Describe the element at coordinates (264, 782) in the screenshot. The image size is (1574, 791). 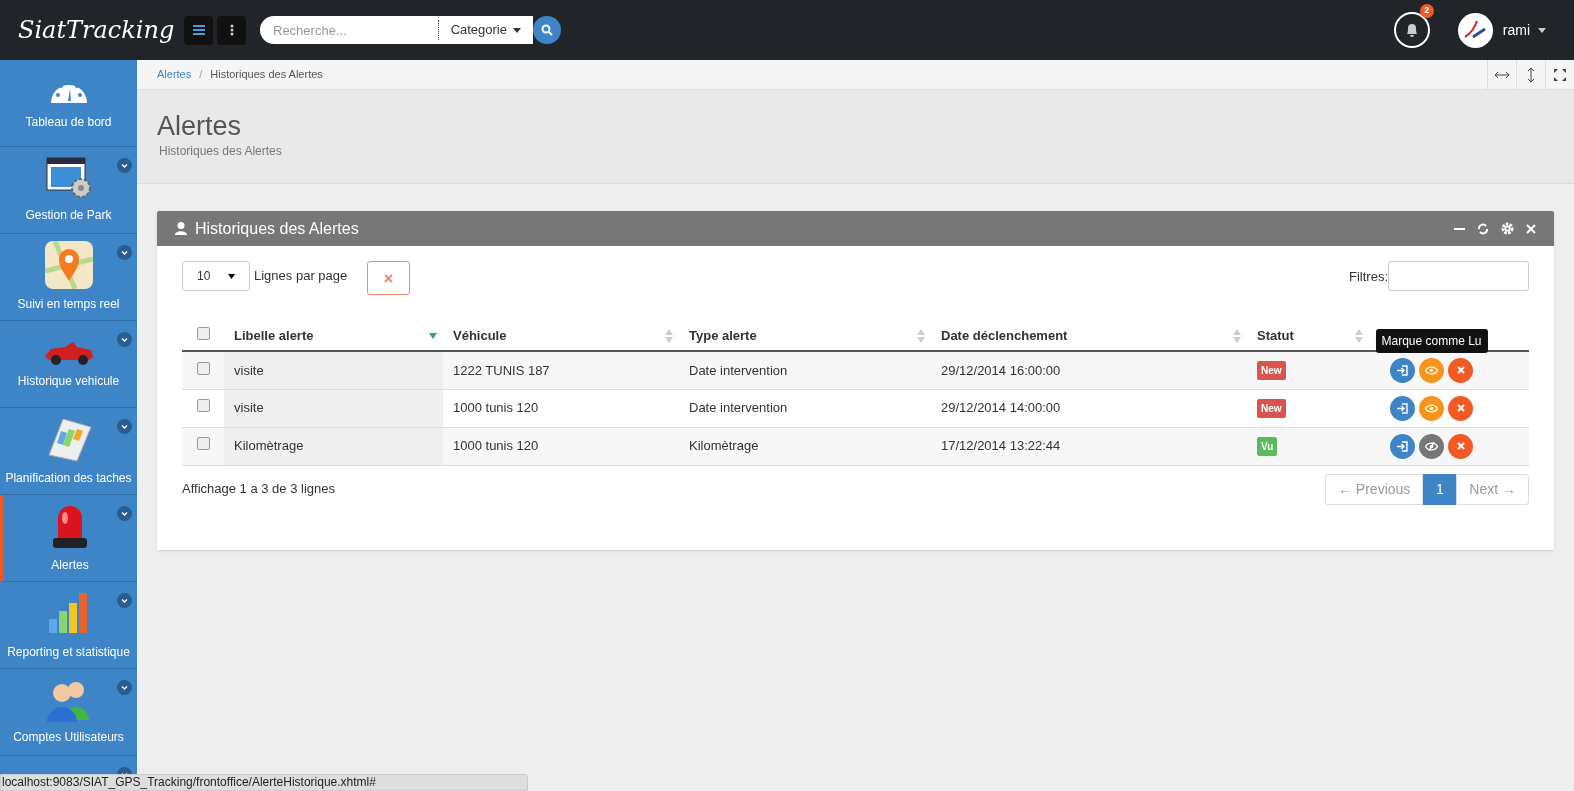
I see `link-url-tooltip: localhost:9083/SIAT_GPS_Tracking/frontoffice/AlerteHistorique.xhtml#` at that location.